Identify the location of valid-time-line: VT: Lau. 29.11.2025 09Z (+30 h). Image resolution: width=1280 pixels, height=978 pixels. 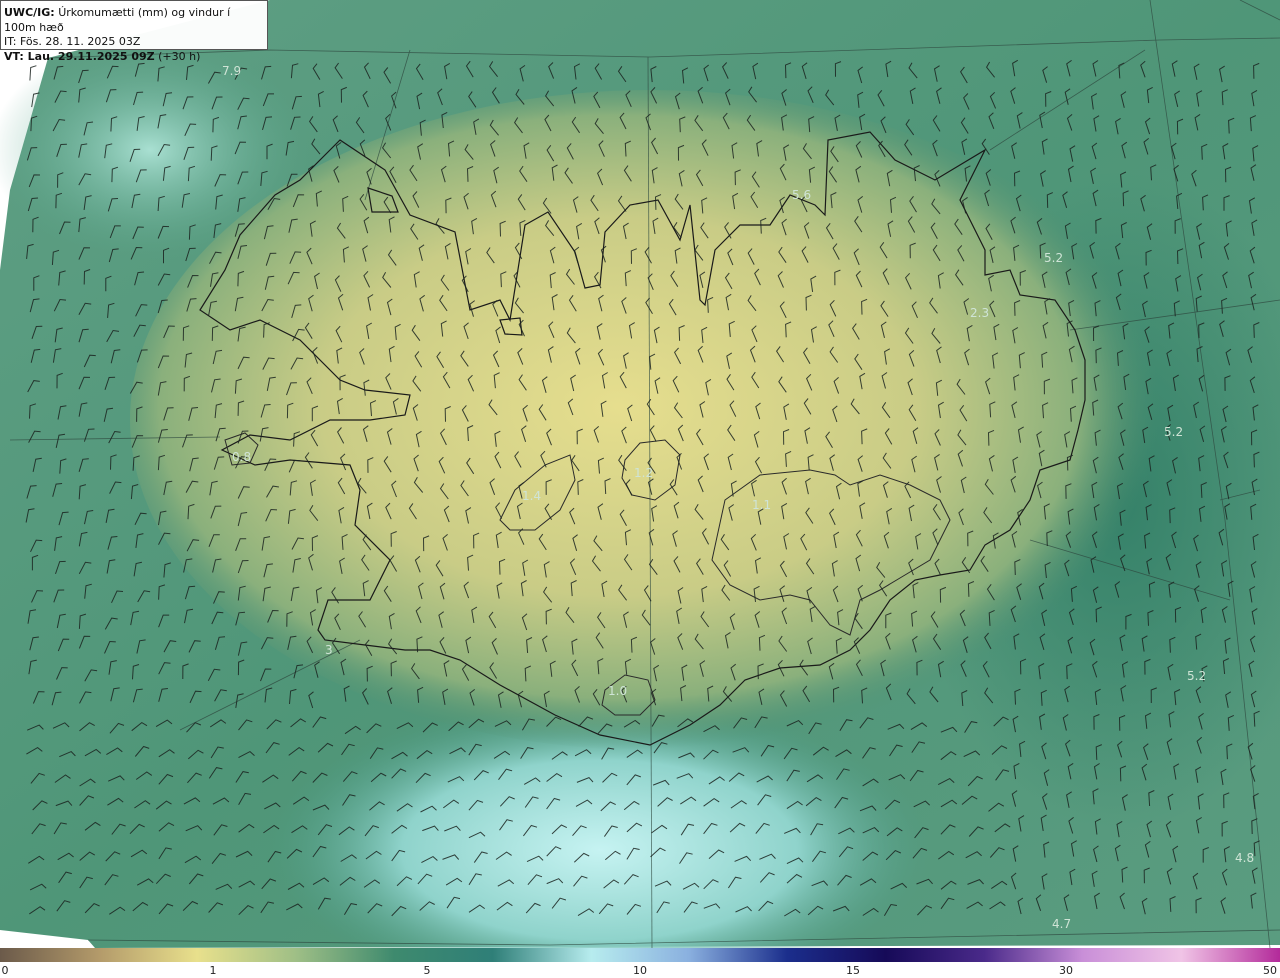
(134, 57).